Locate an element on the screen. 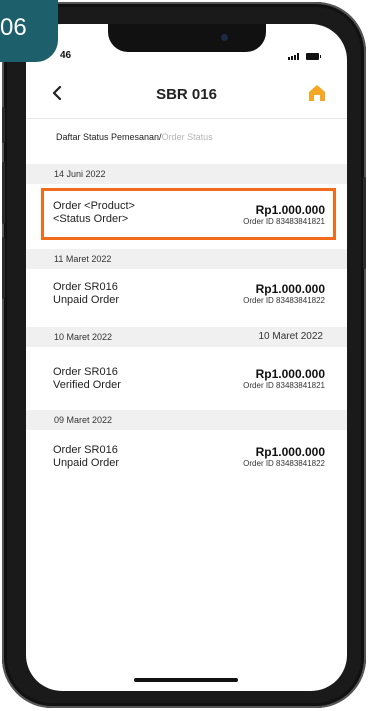 The height and width of the screenshot is (711, 369). power-button is located at coordinates (364, 223).